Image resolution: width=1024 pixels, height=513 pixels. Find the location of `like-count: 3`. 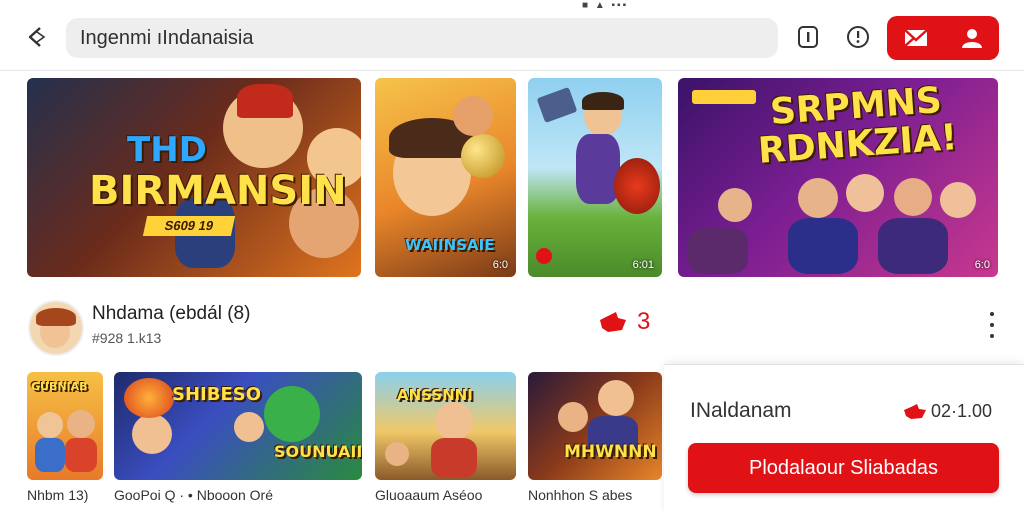

like-count: 3 is located at coordinates (644, 321).